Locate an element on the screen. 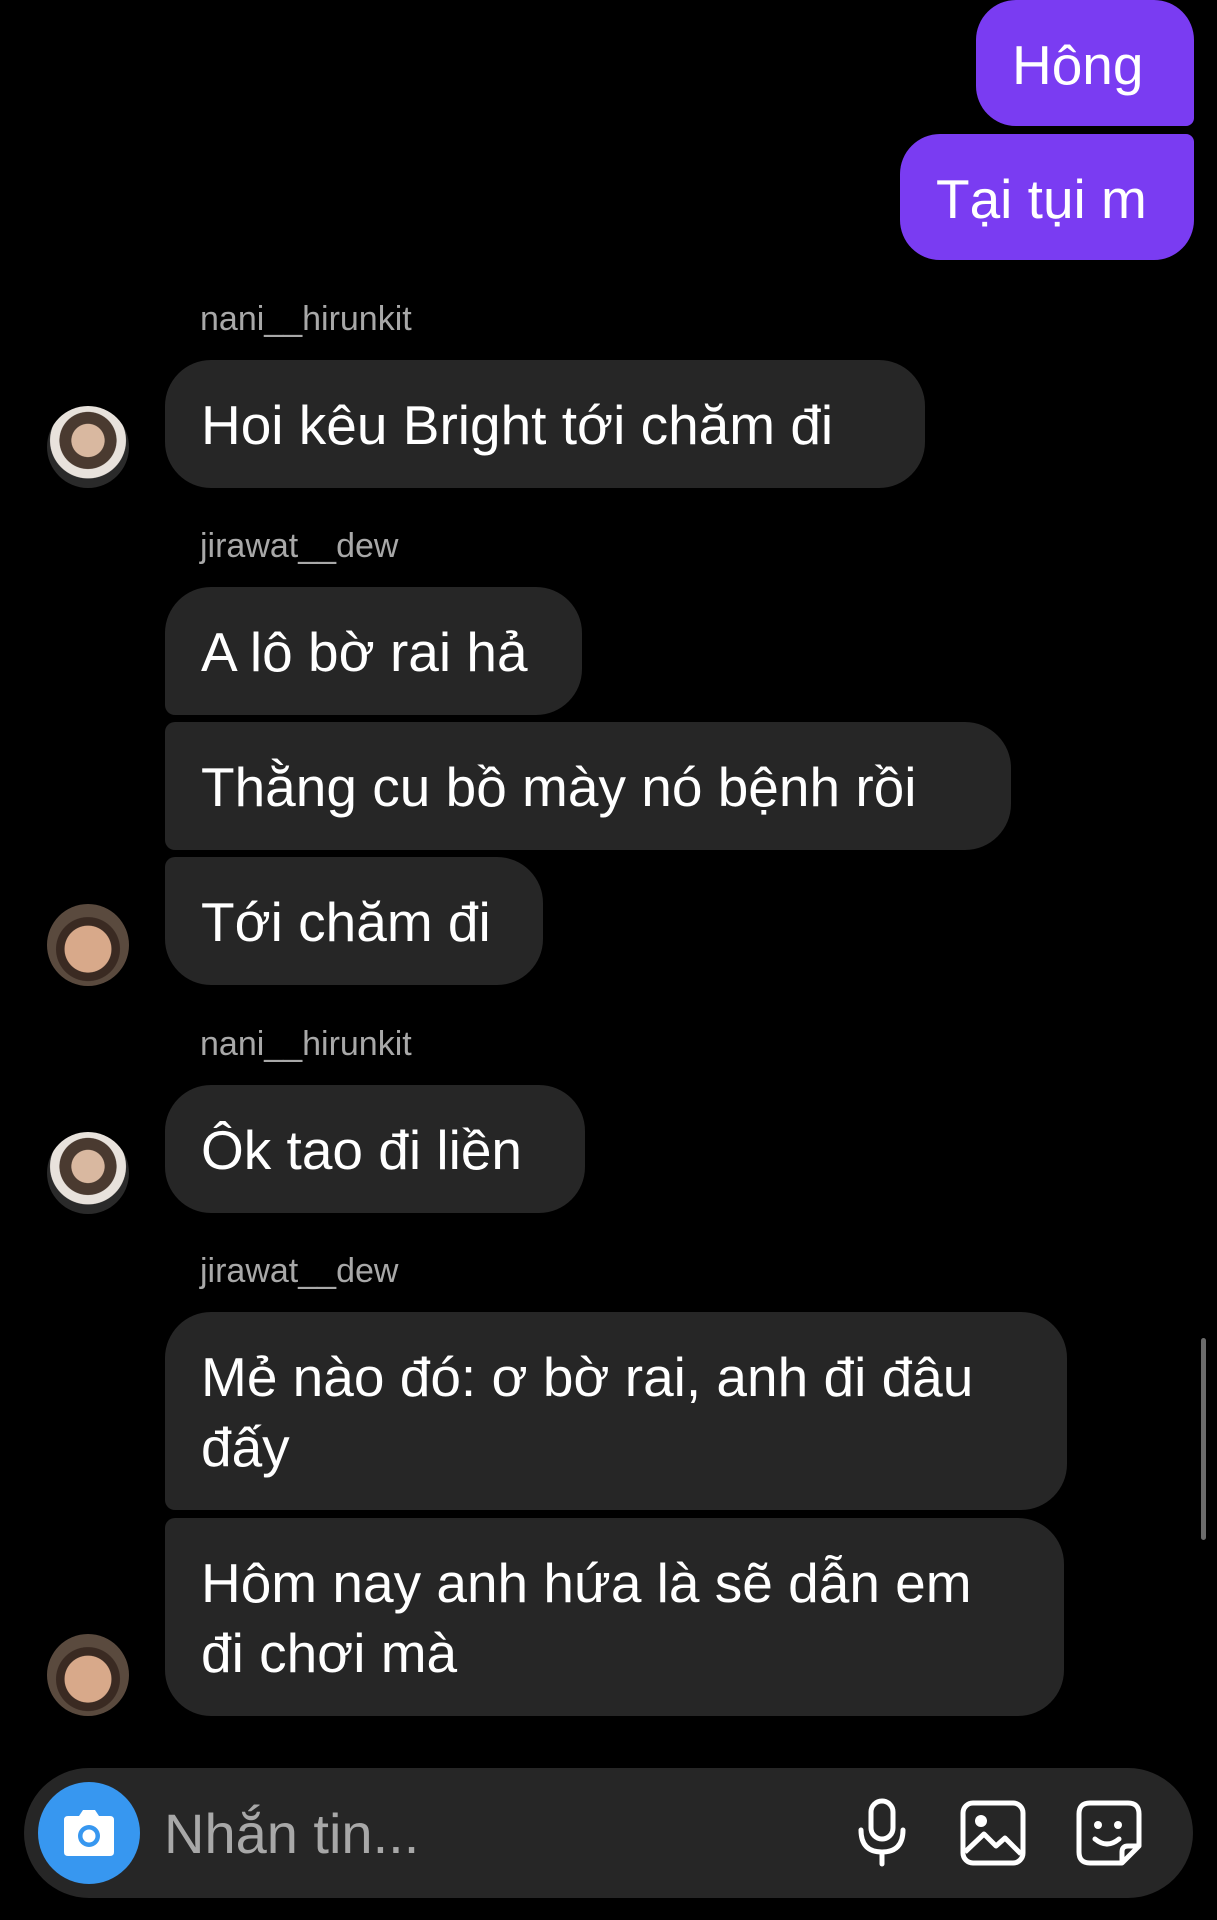 The height and width of the screenshot is (1920, 1217). message-bubble-incoming: Mẻ nào đó: ơ bờ rai, anh đi đâu đấy is located at coordinates (616, 1411).